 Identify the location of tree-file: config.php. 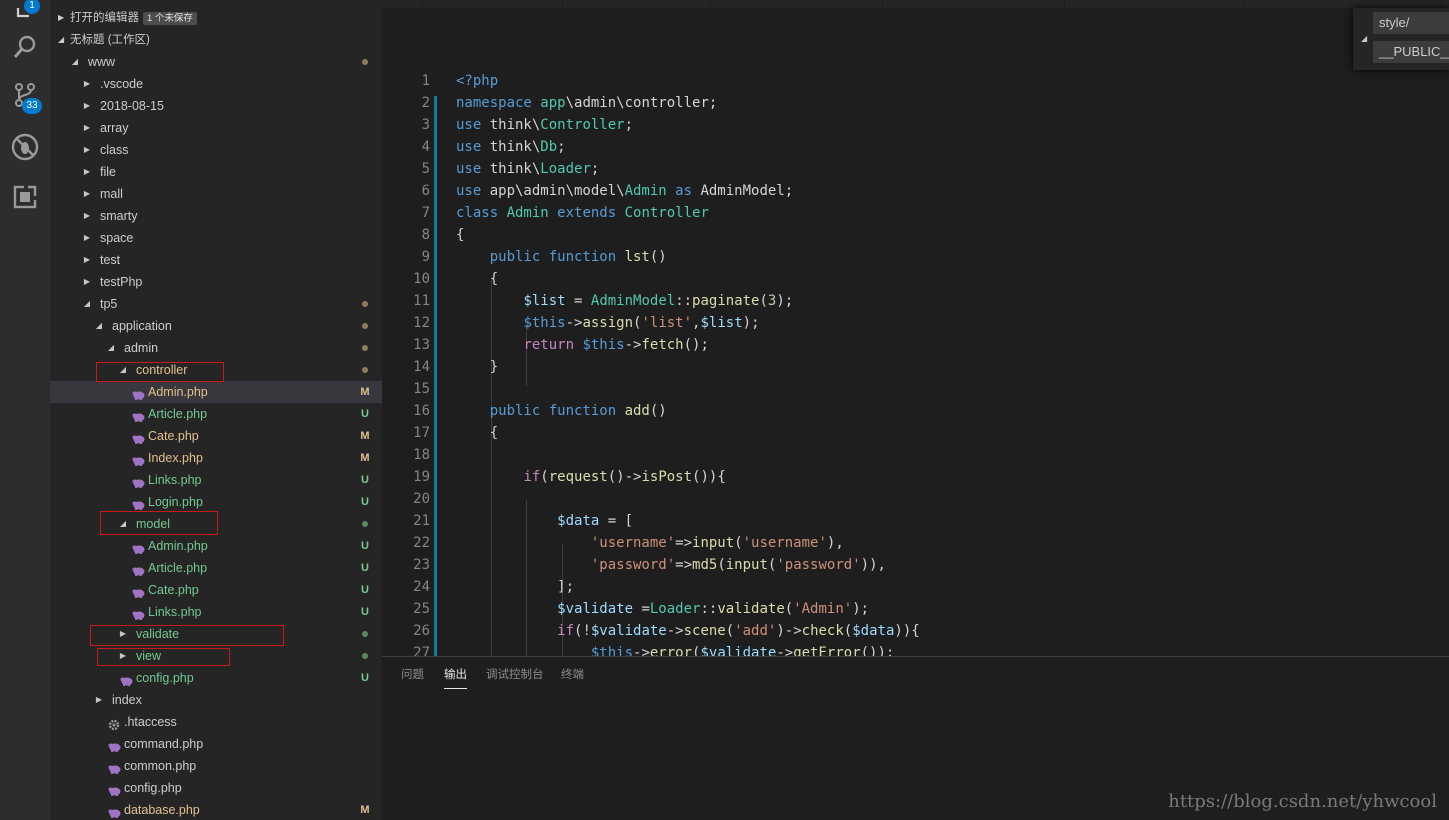
(216, 788).